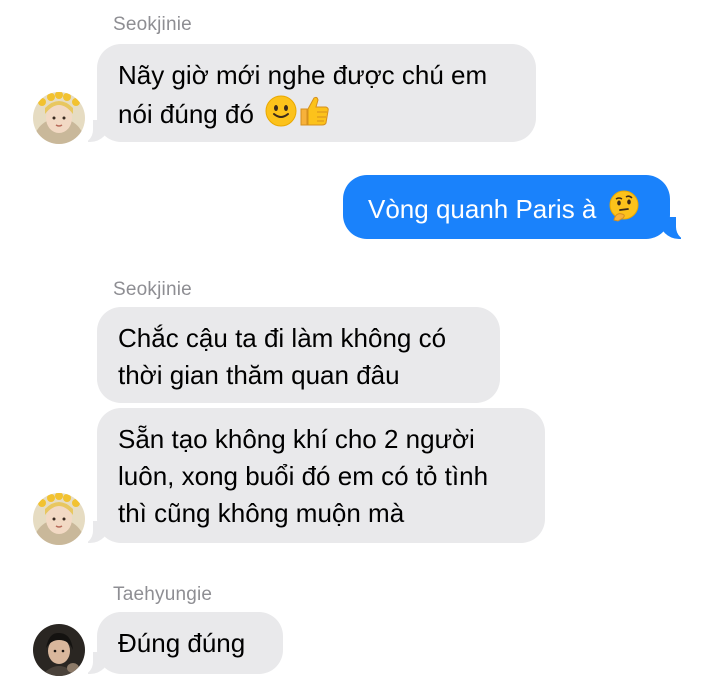 This screenshot has width=719, height=694. Describe the element at coordinates (303, 75) in the screenshot. I see `message-line: Nãy giờ mới nghe được chú em` at that location.